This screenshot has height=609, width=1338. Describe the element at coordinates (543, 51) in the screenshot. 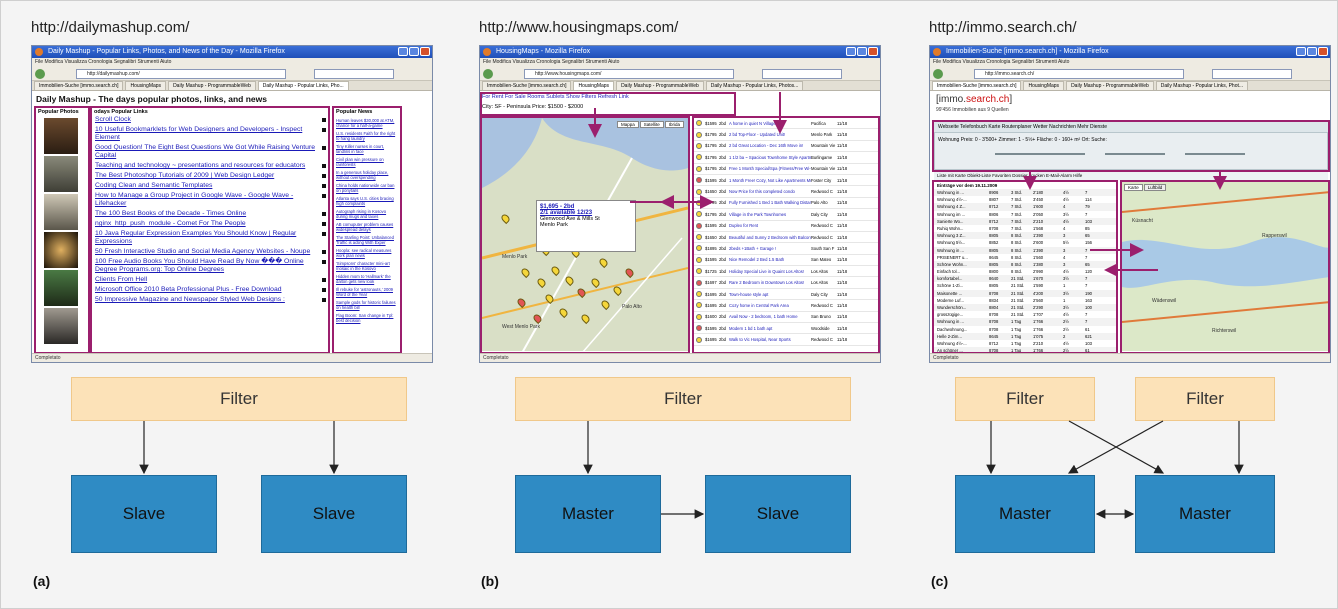

I see `window-title: HousingMaps - Mozilla Firefox` at that location.